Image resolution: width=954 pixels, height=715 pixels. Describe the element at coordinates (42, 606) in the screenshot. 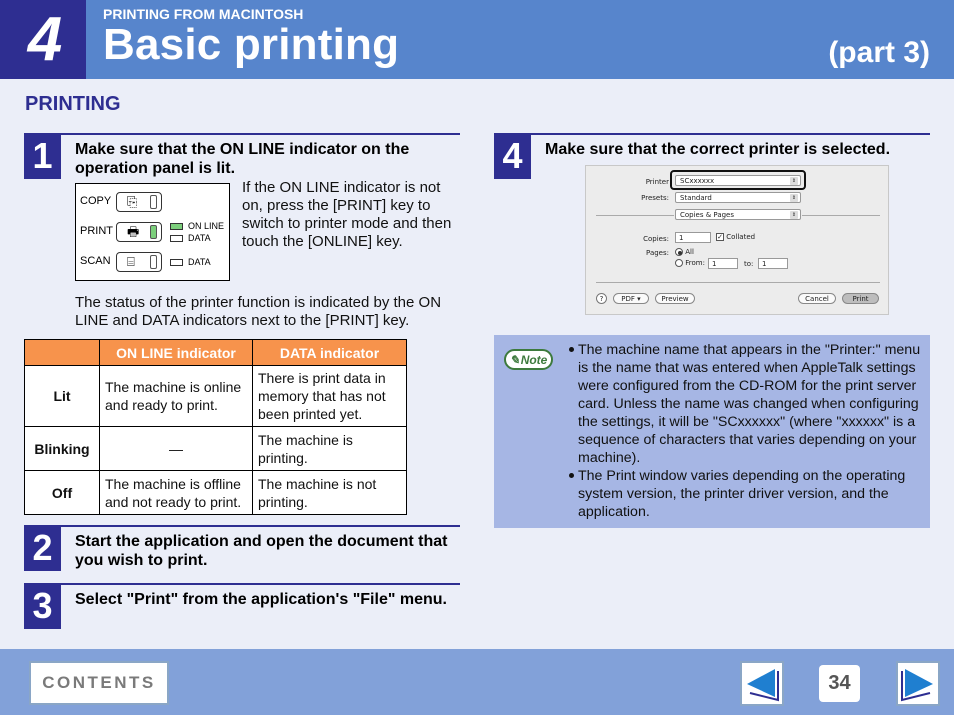

I see `step-number: 3` at that location.